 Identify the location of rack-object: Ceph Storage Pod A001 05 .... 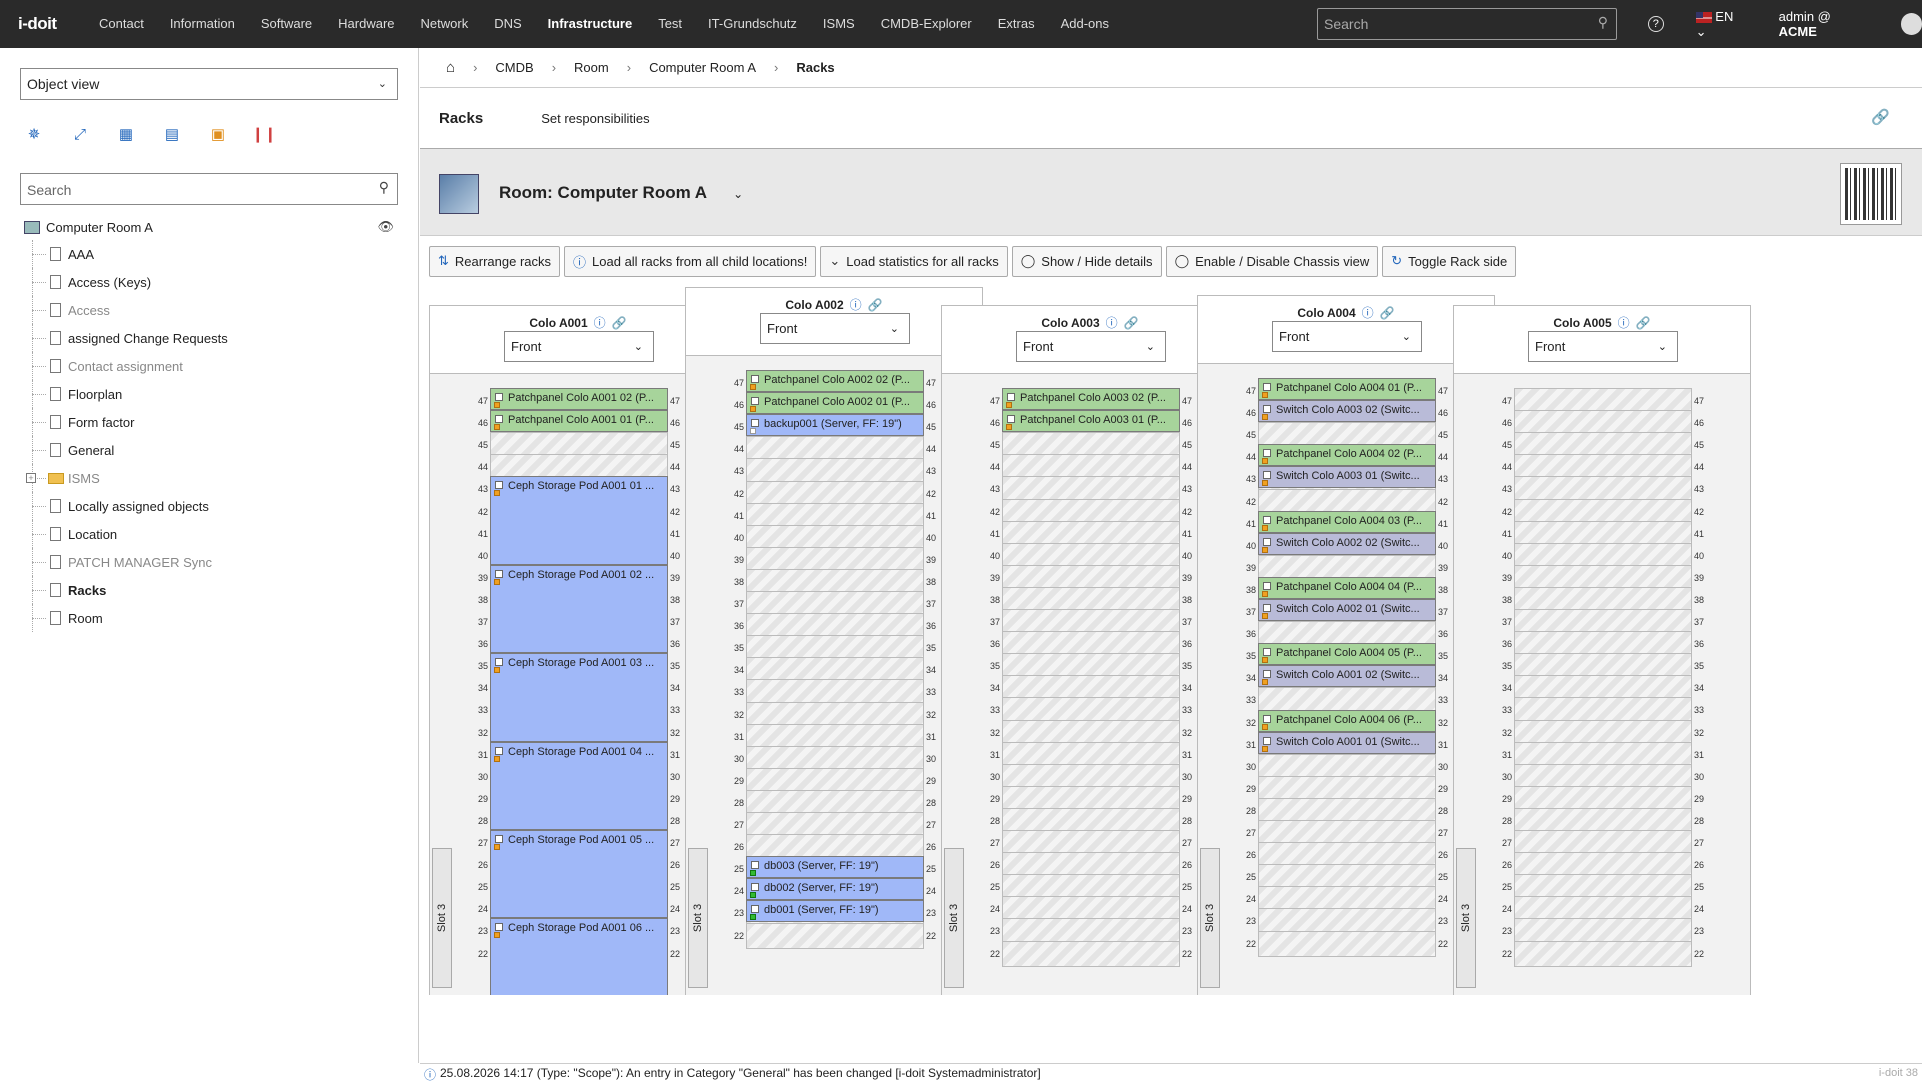
(579, 874).